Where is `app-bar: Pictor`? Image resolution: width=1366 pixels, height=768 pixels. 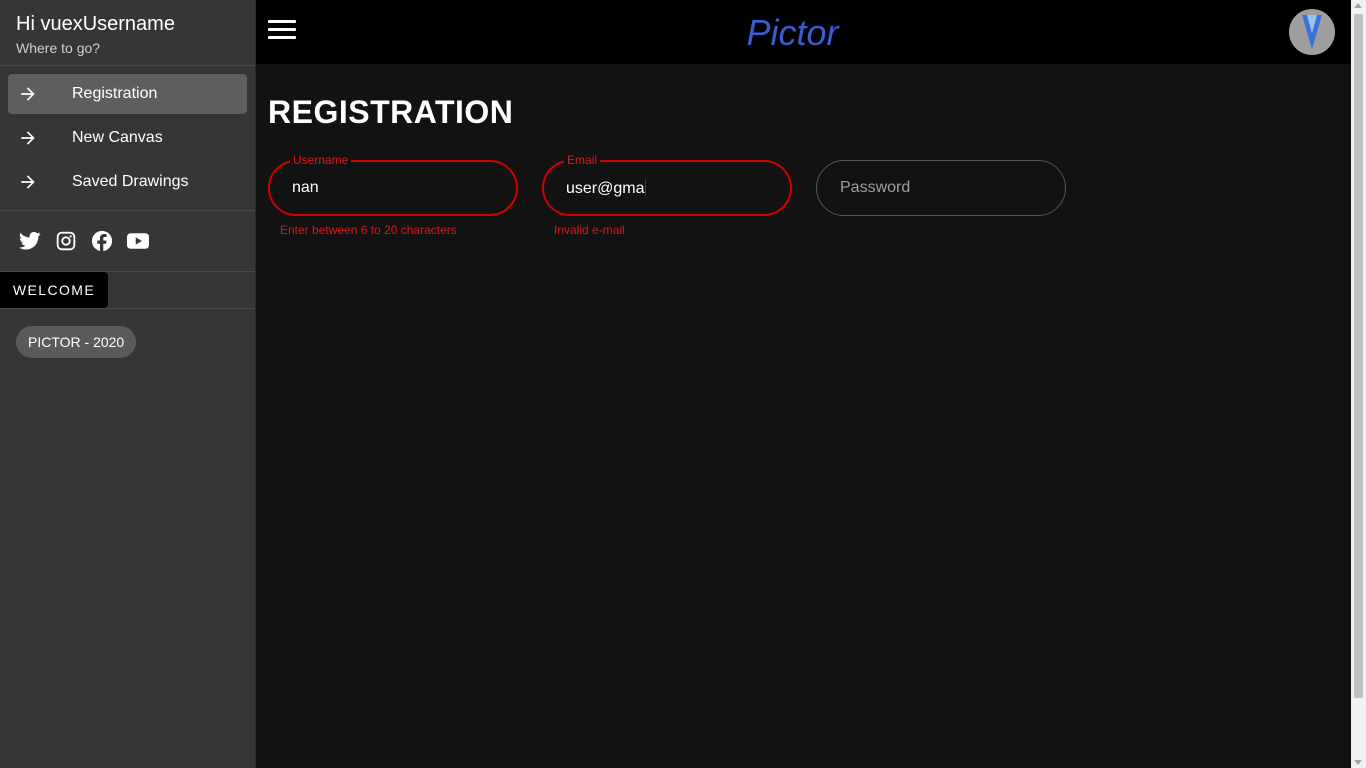 app-bar: Pictor is located at coordinates (803, 32).